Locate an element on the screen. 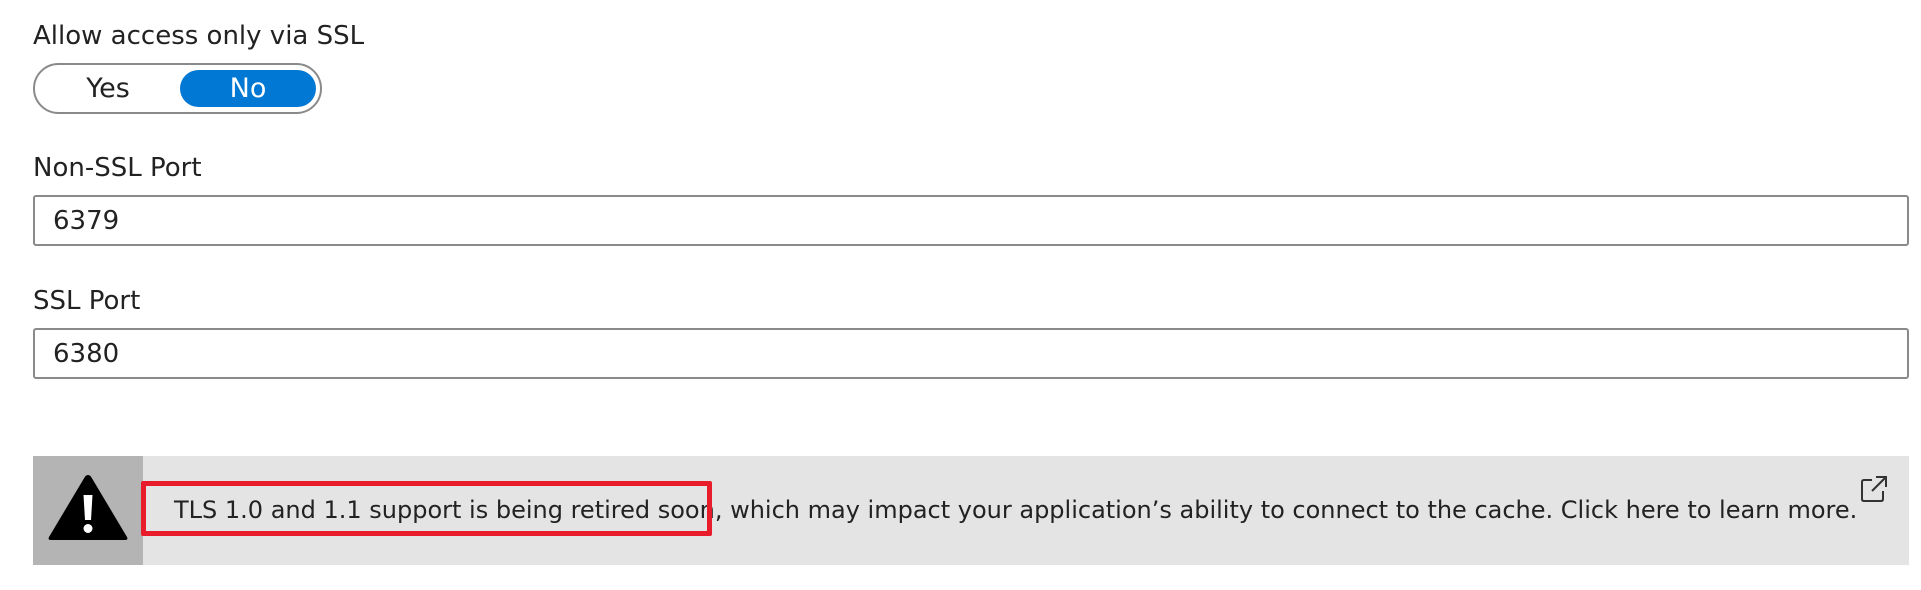 The width and height of the screenshot is (1921, 590). non-ssl-port-input is located at coordinates (971, 220).